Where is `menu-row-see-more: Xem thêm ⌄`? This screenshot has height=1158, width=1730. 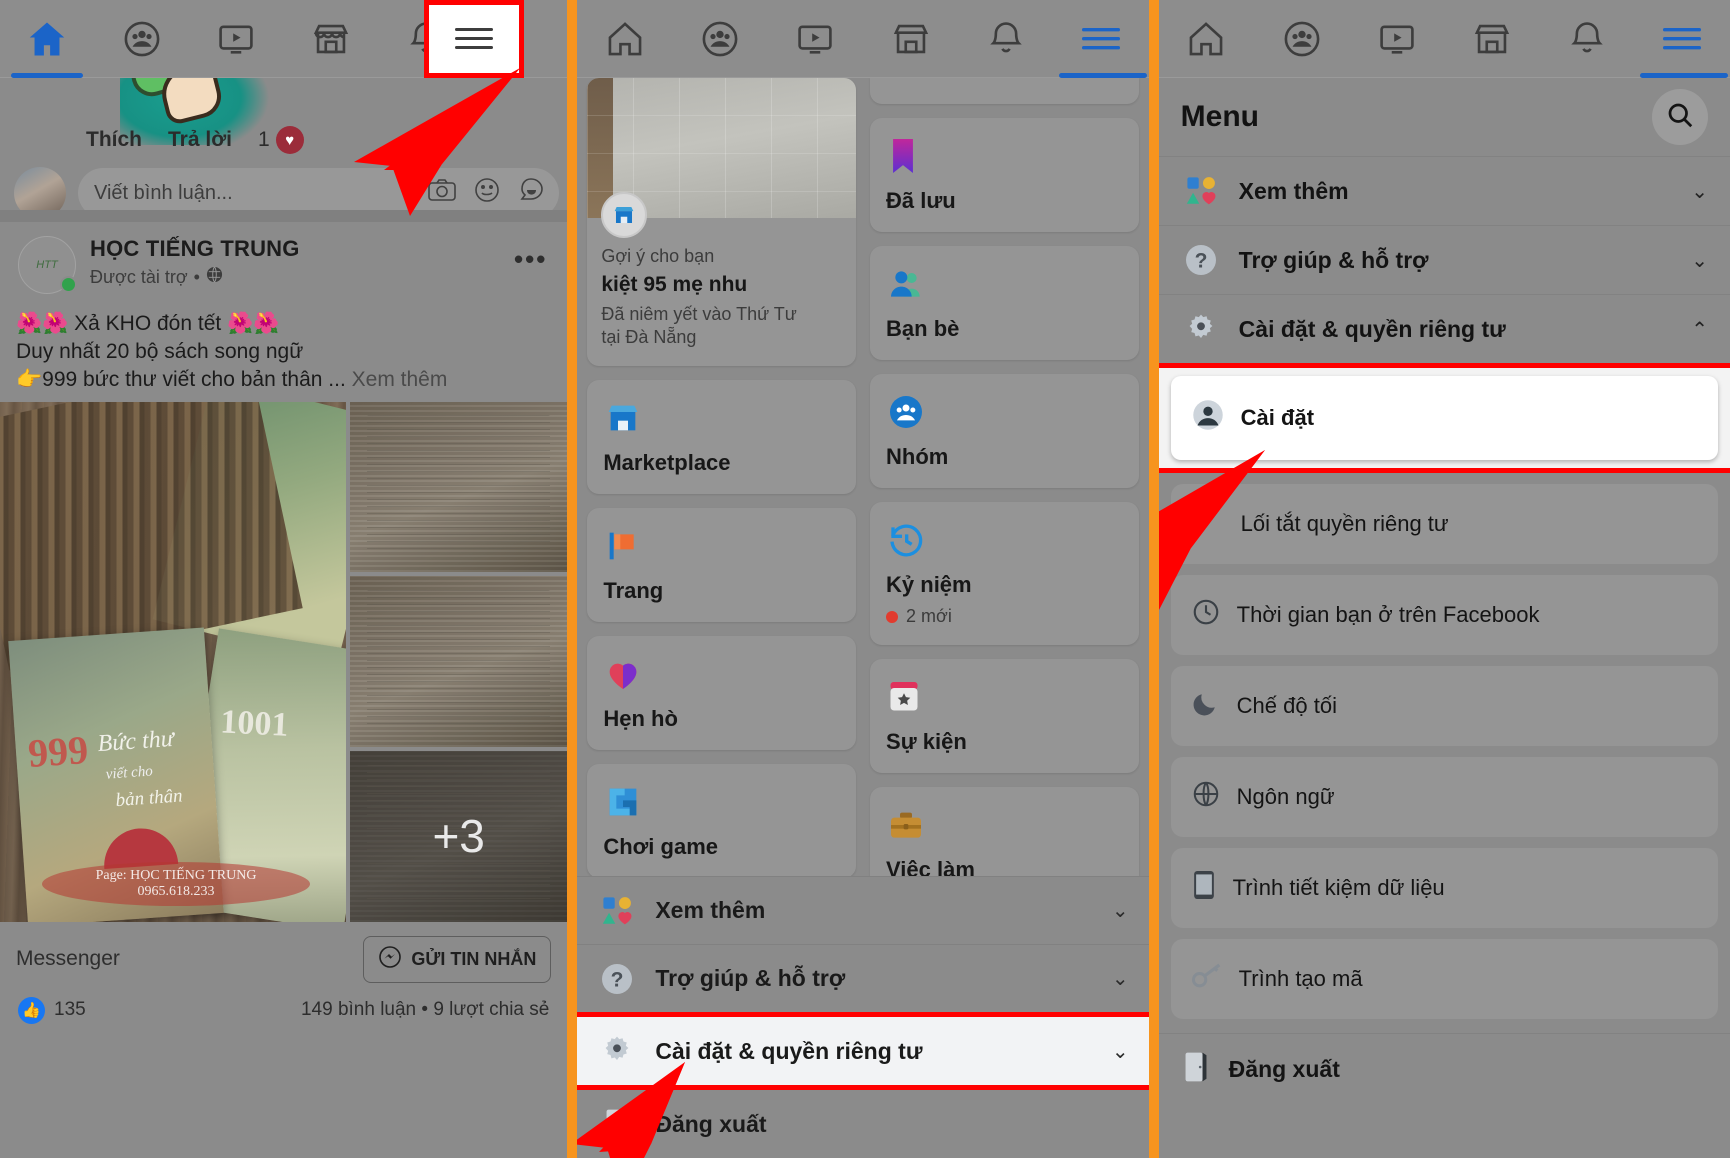 menu-row-see-more: Xem thêm ⌄ is located at coordinates (863, 910).